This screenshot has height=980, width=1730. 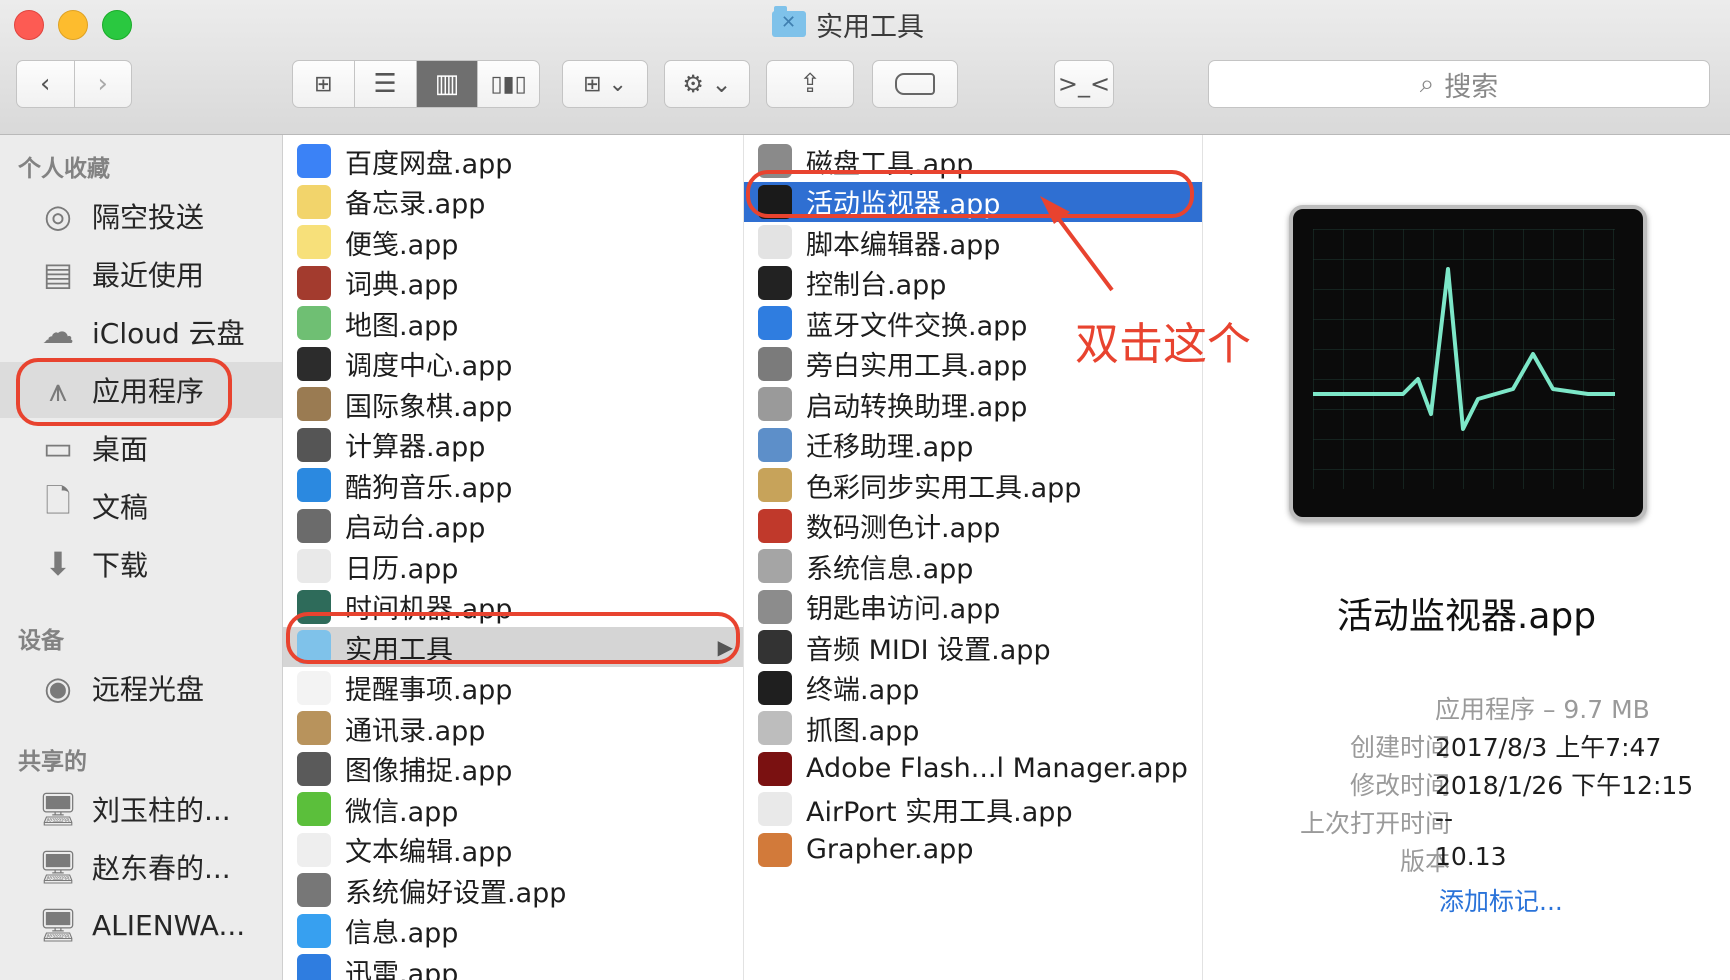 What do you see at coordinates (73, 25) in the screenshot?
I see `minimize-button` at bounding box center [73, 25].